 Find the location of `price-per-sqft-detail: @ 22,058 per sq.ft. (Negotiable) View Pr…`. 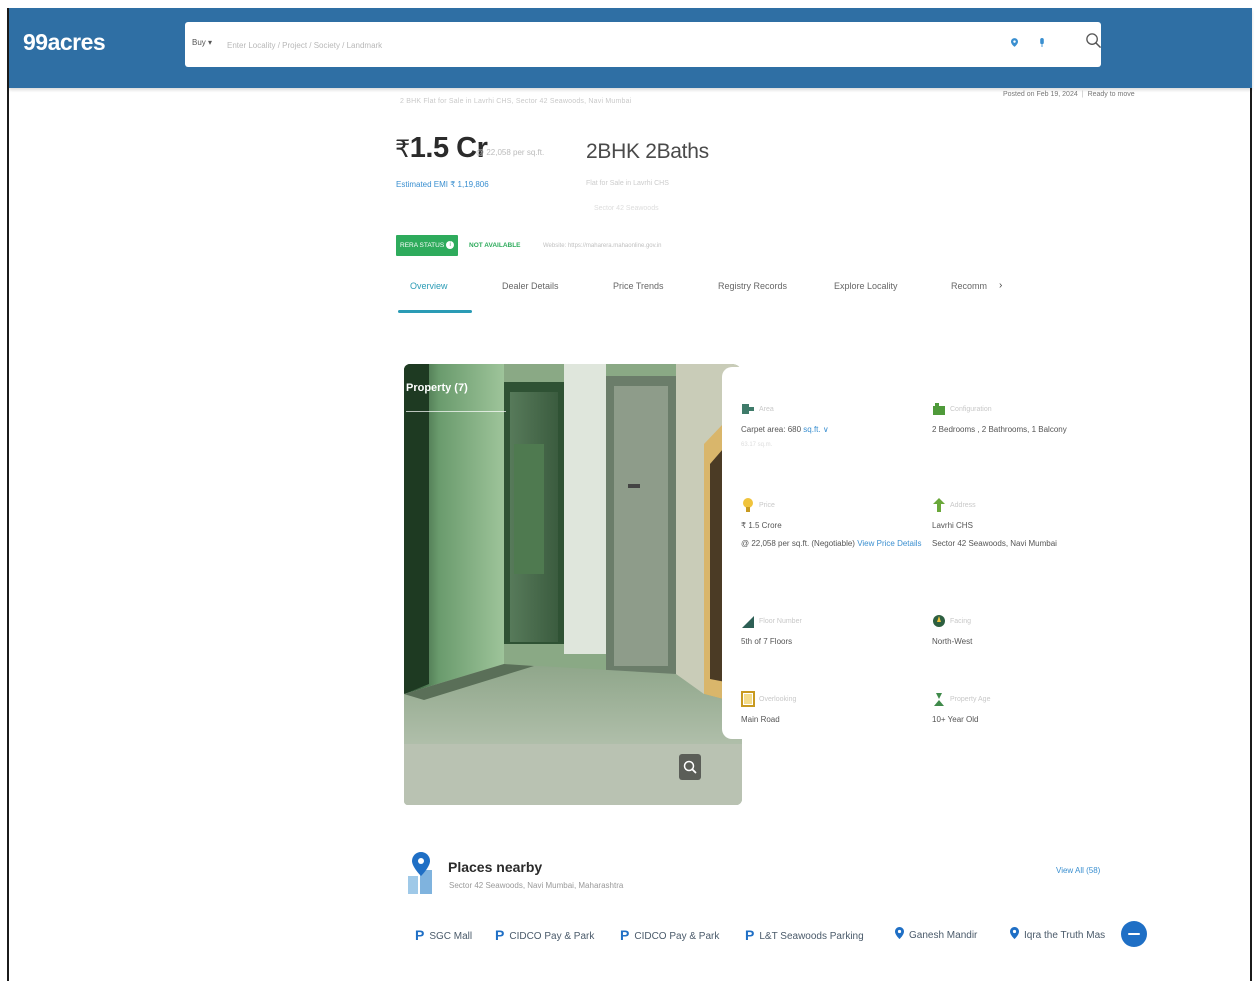

price-per-sqft-detail: @ 22,058 per sq.ft. (Negotiable) View Pr… is located at coordinates (831, 544).